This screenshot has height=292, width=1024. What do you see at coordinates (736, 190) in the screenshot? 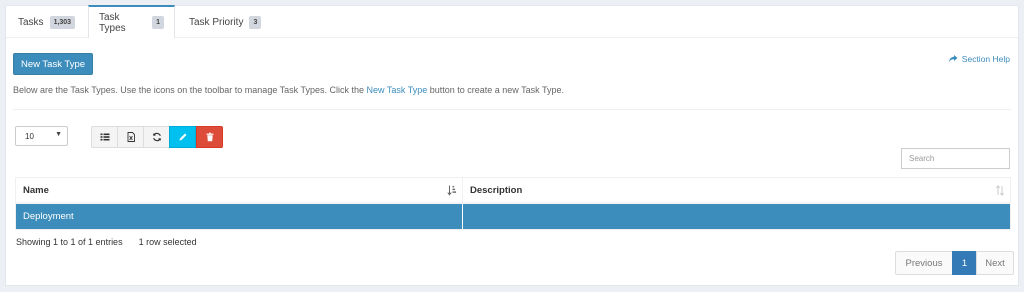
I see `column-header-description: Description` at bounding box center [736, 190].